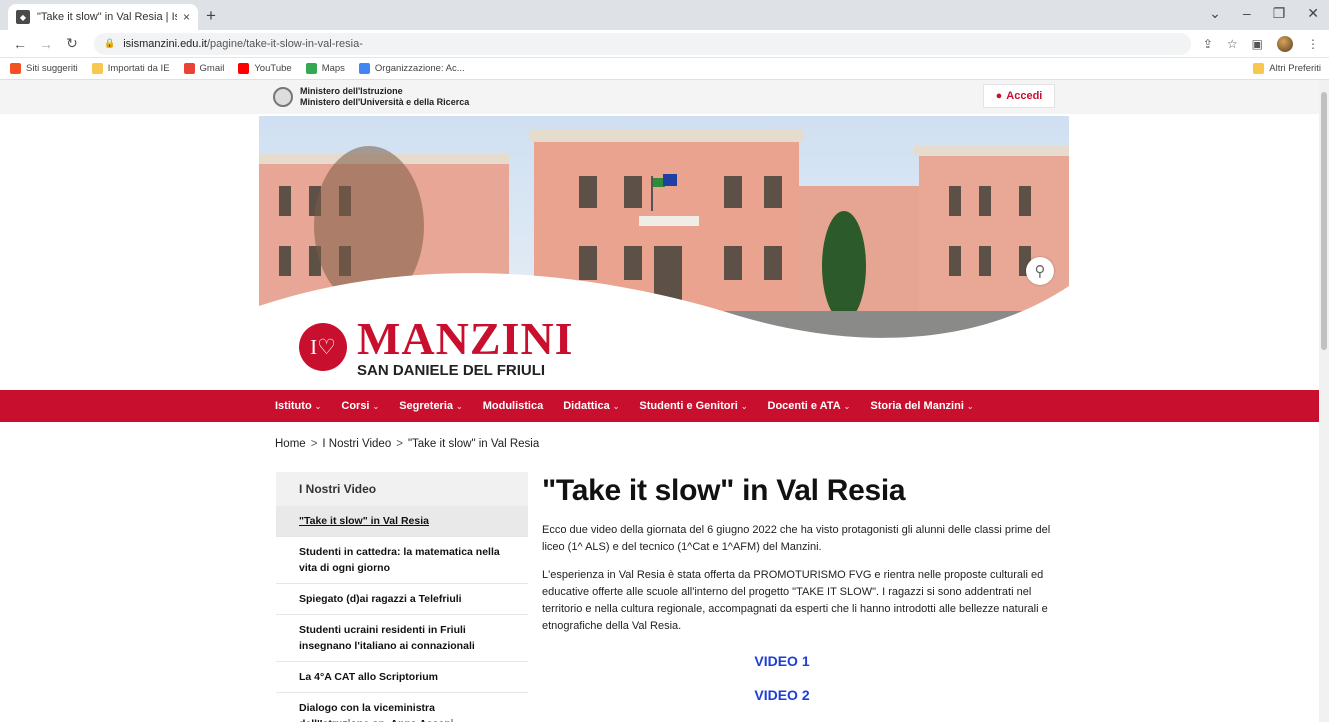  I want to click on sidebar-title: I Nostri Video, so click(402, 489).